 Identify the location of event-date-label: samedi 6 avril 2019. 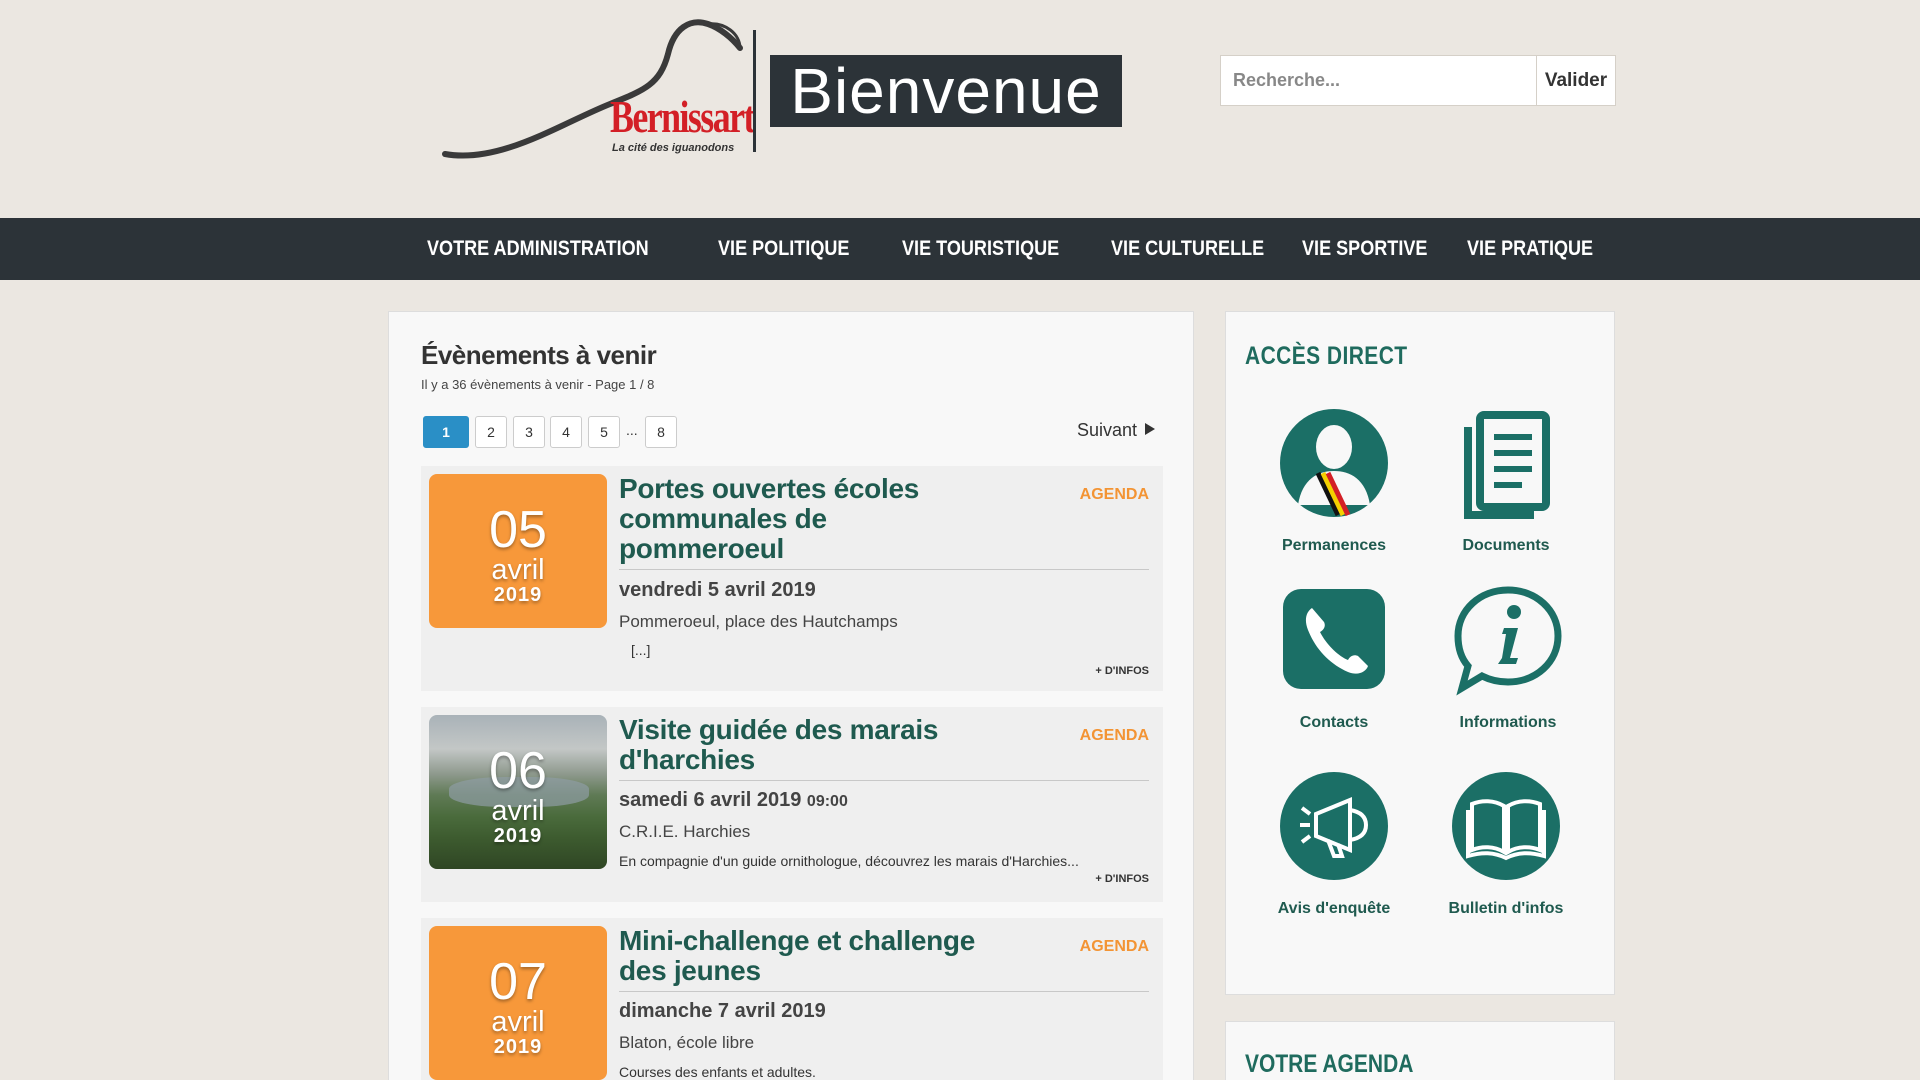
(710, 800).